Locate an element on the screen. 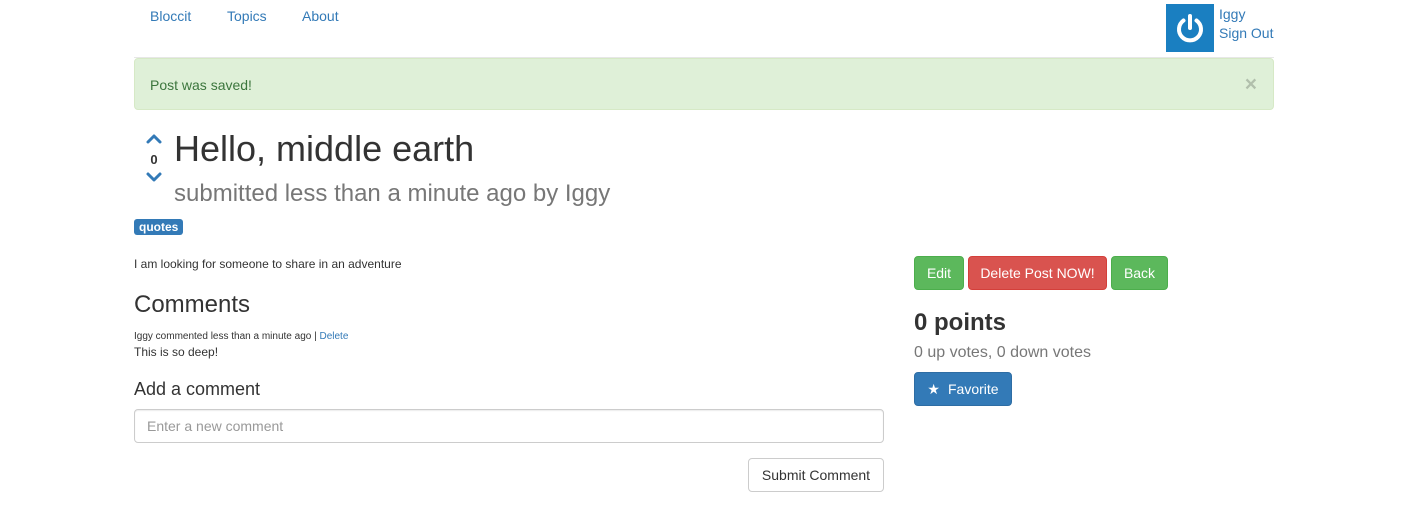  vote-widget: 0 is located at coordinates (154, 160).